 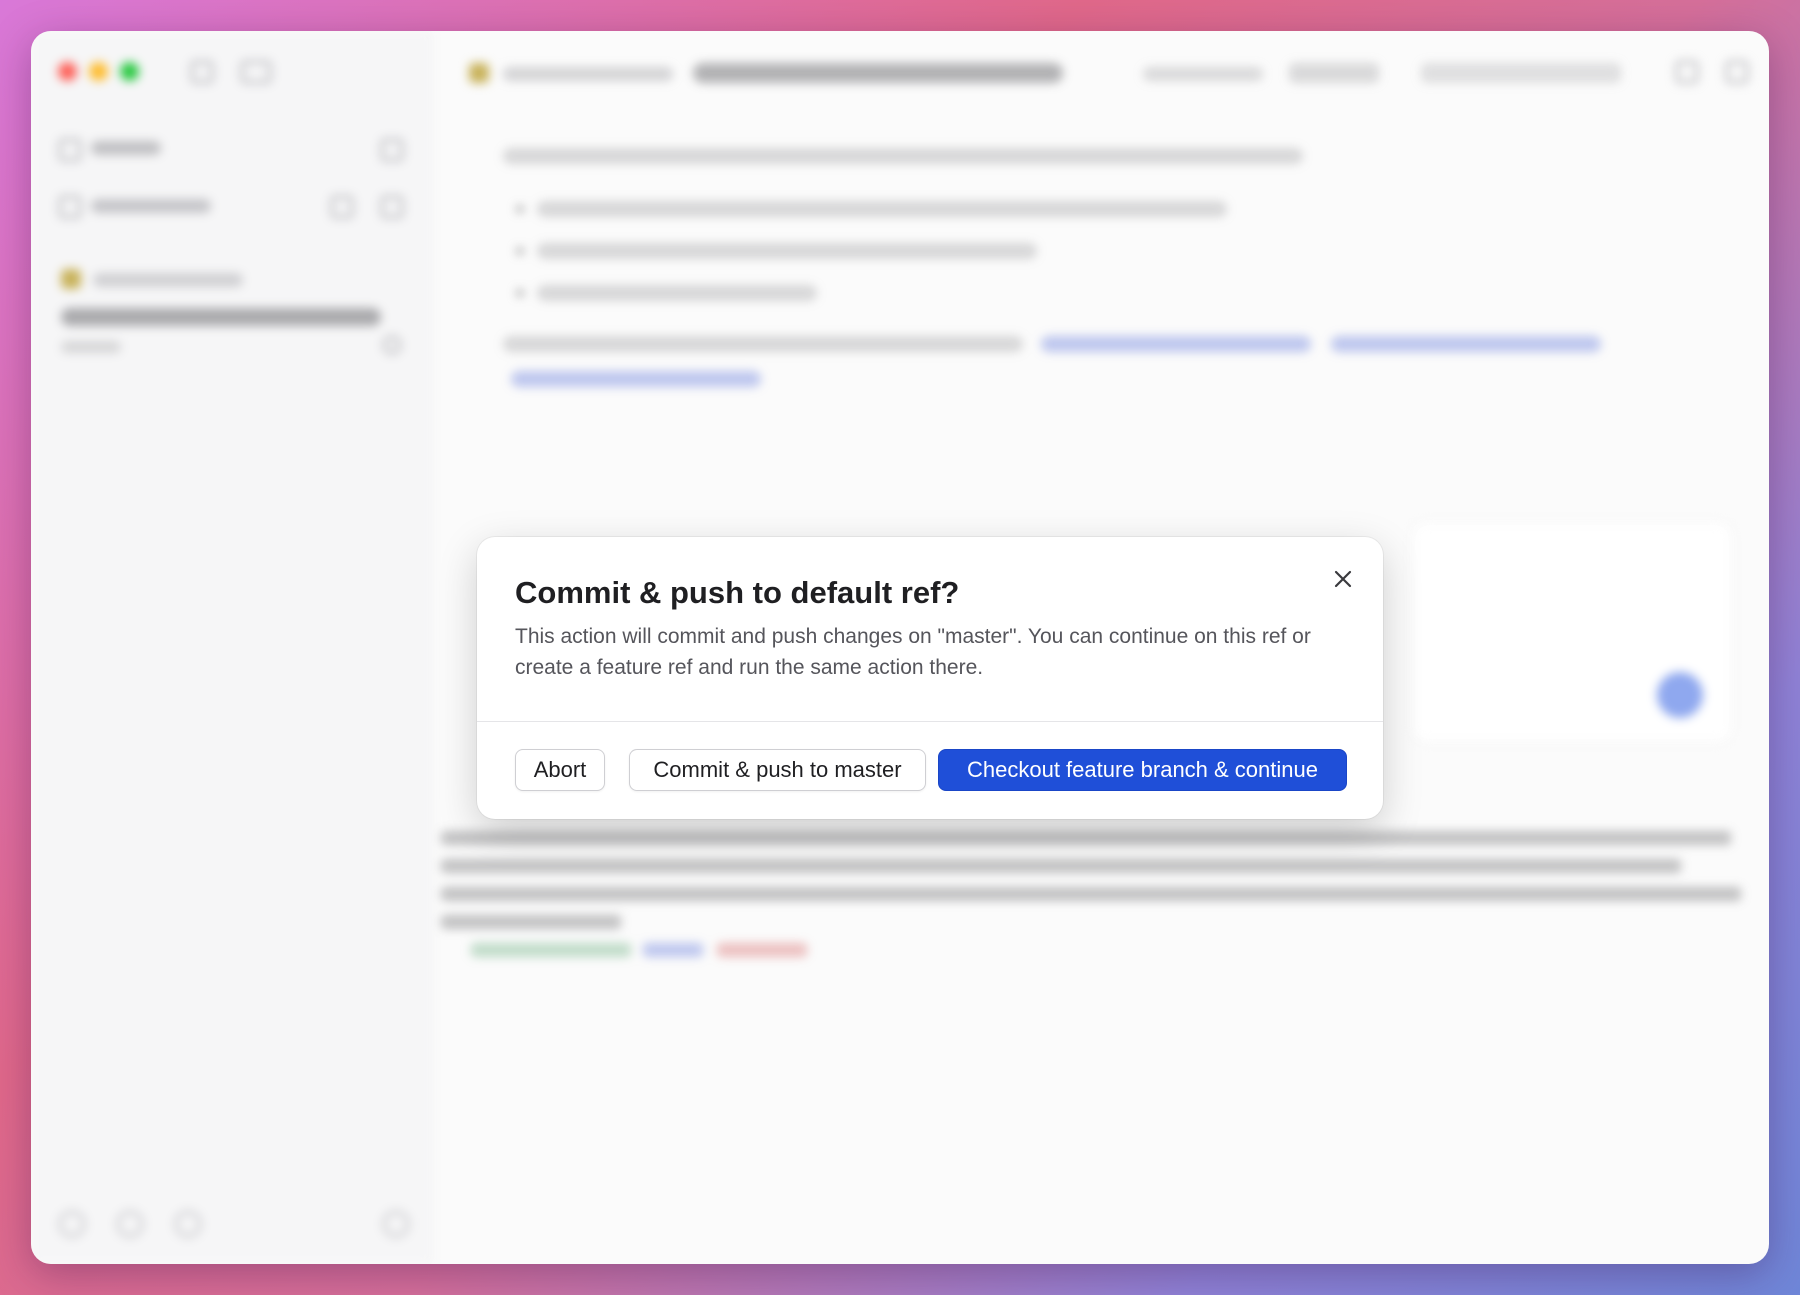 I want to click on checkout-feature-branch-button: Checkout feature branch & continue, so click(x=1142, y=770).